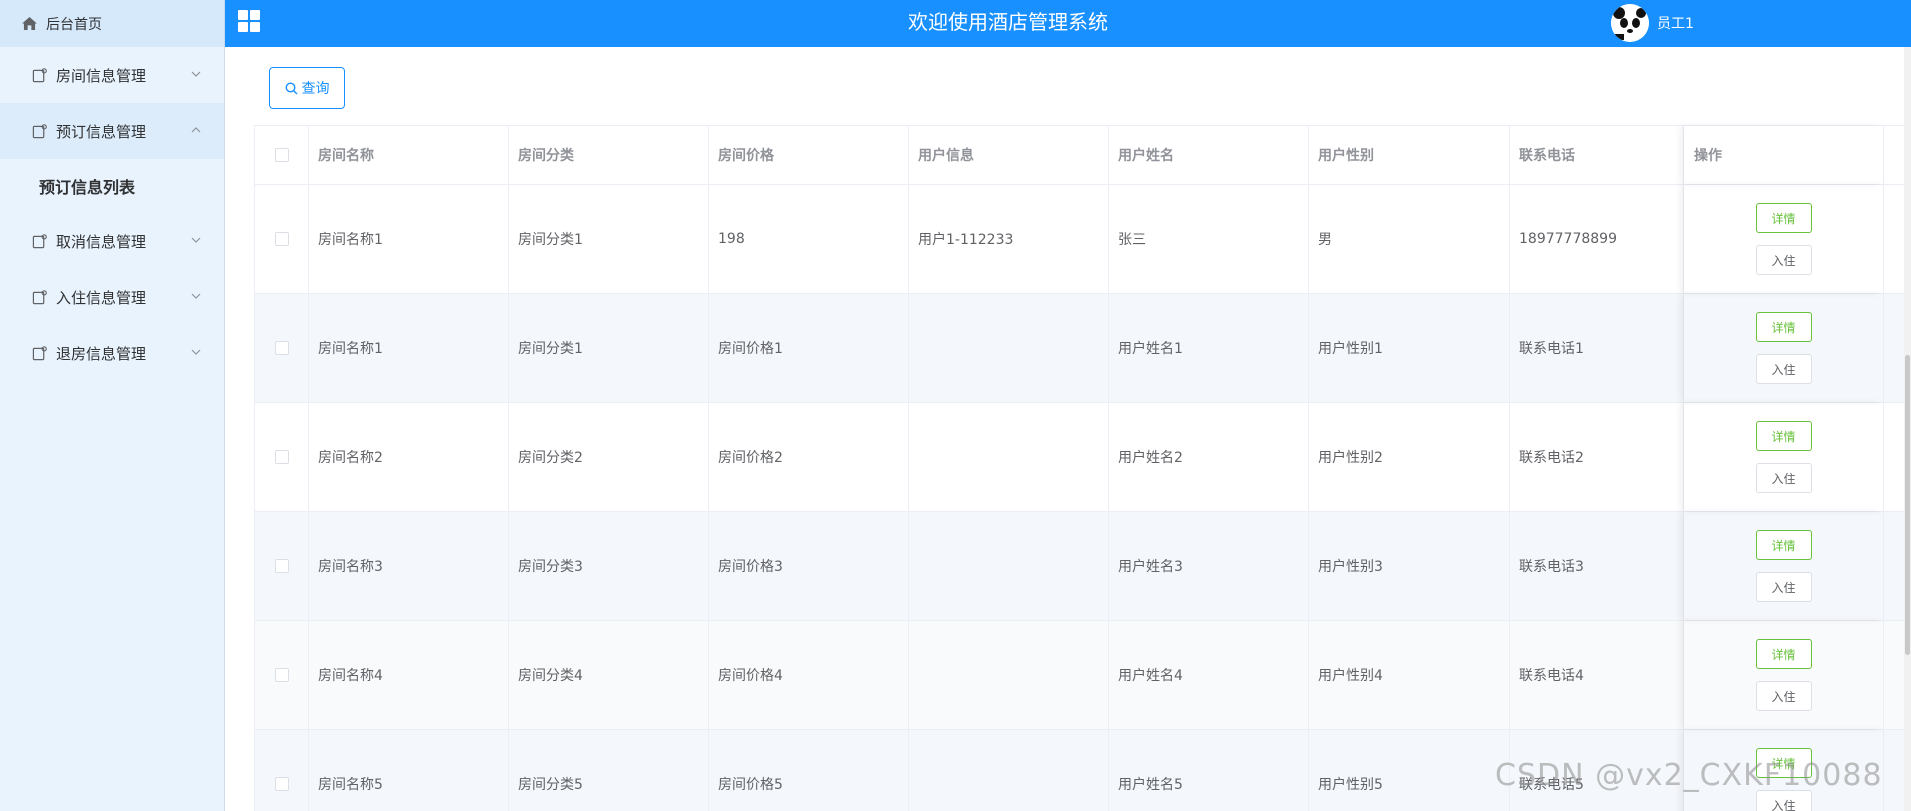 The width and height of the screenshot is (1911, 811). Describe the element at coordinates (1409, 675) in the screenshot. I see `cell-user-gender: 用户性别4` at that location.